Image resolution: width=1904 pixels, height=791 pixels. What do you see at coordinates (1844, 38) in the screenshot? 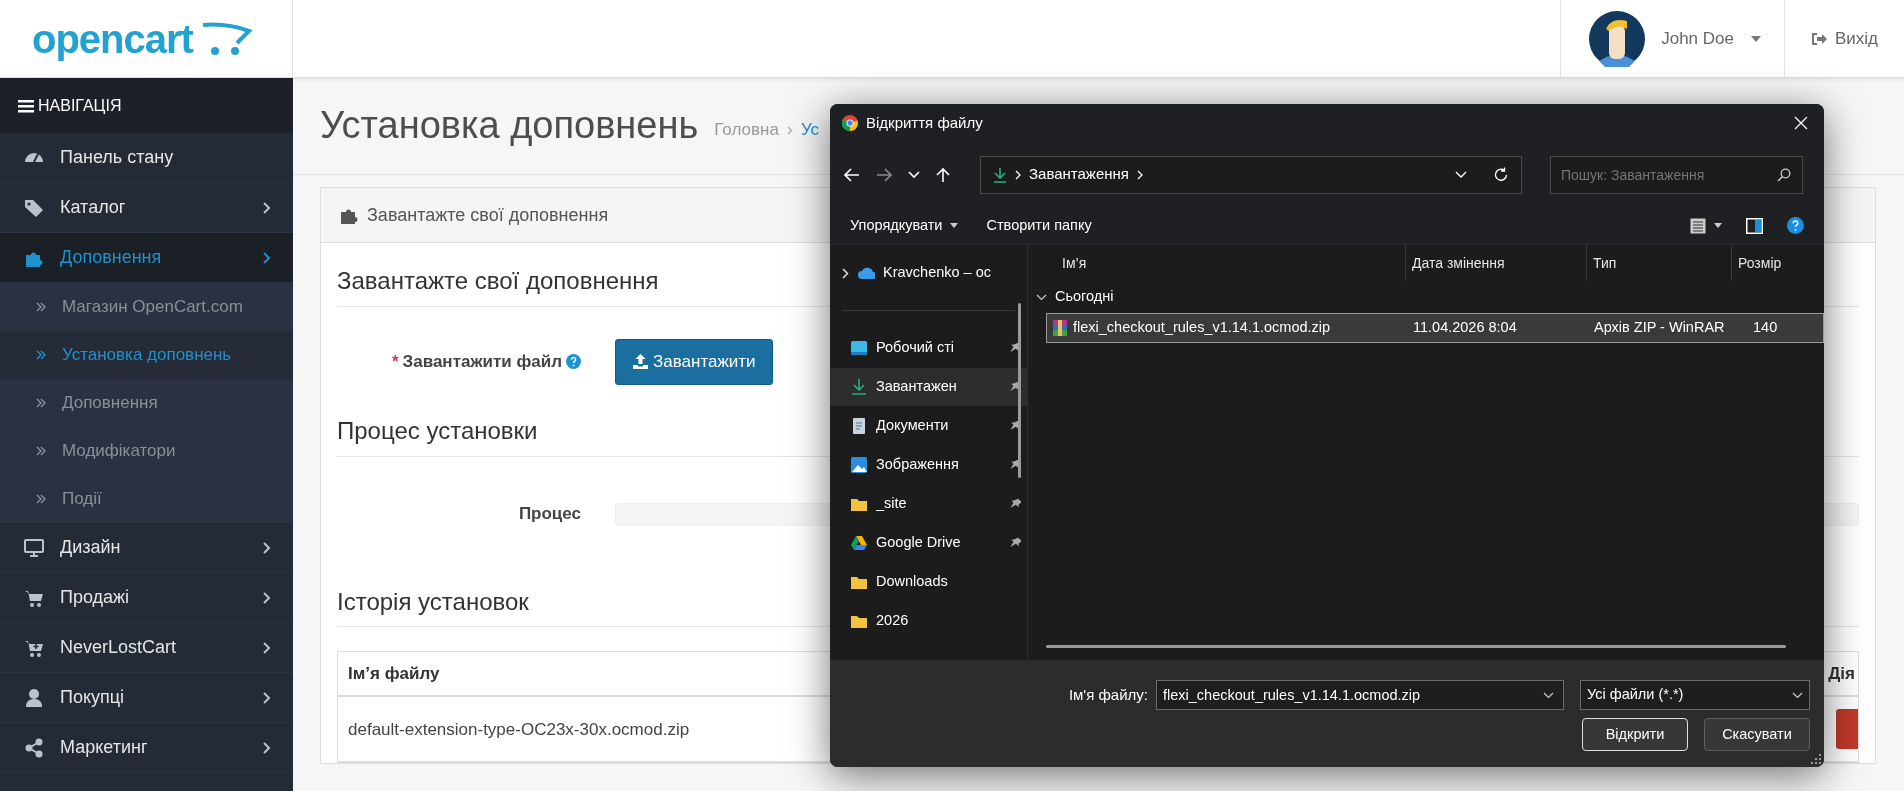
I see `logout-link: Вихід` at bounding box center [1844, 38].